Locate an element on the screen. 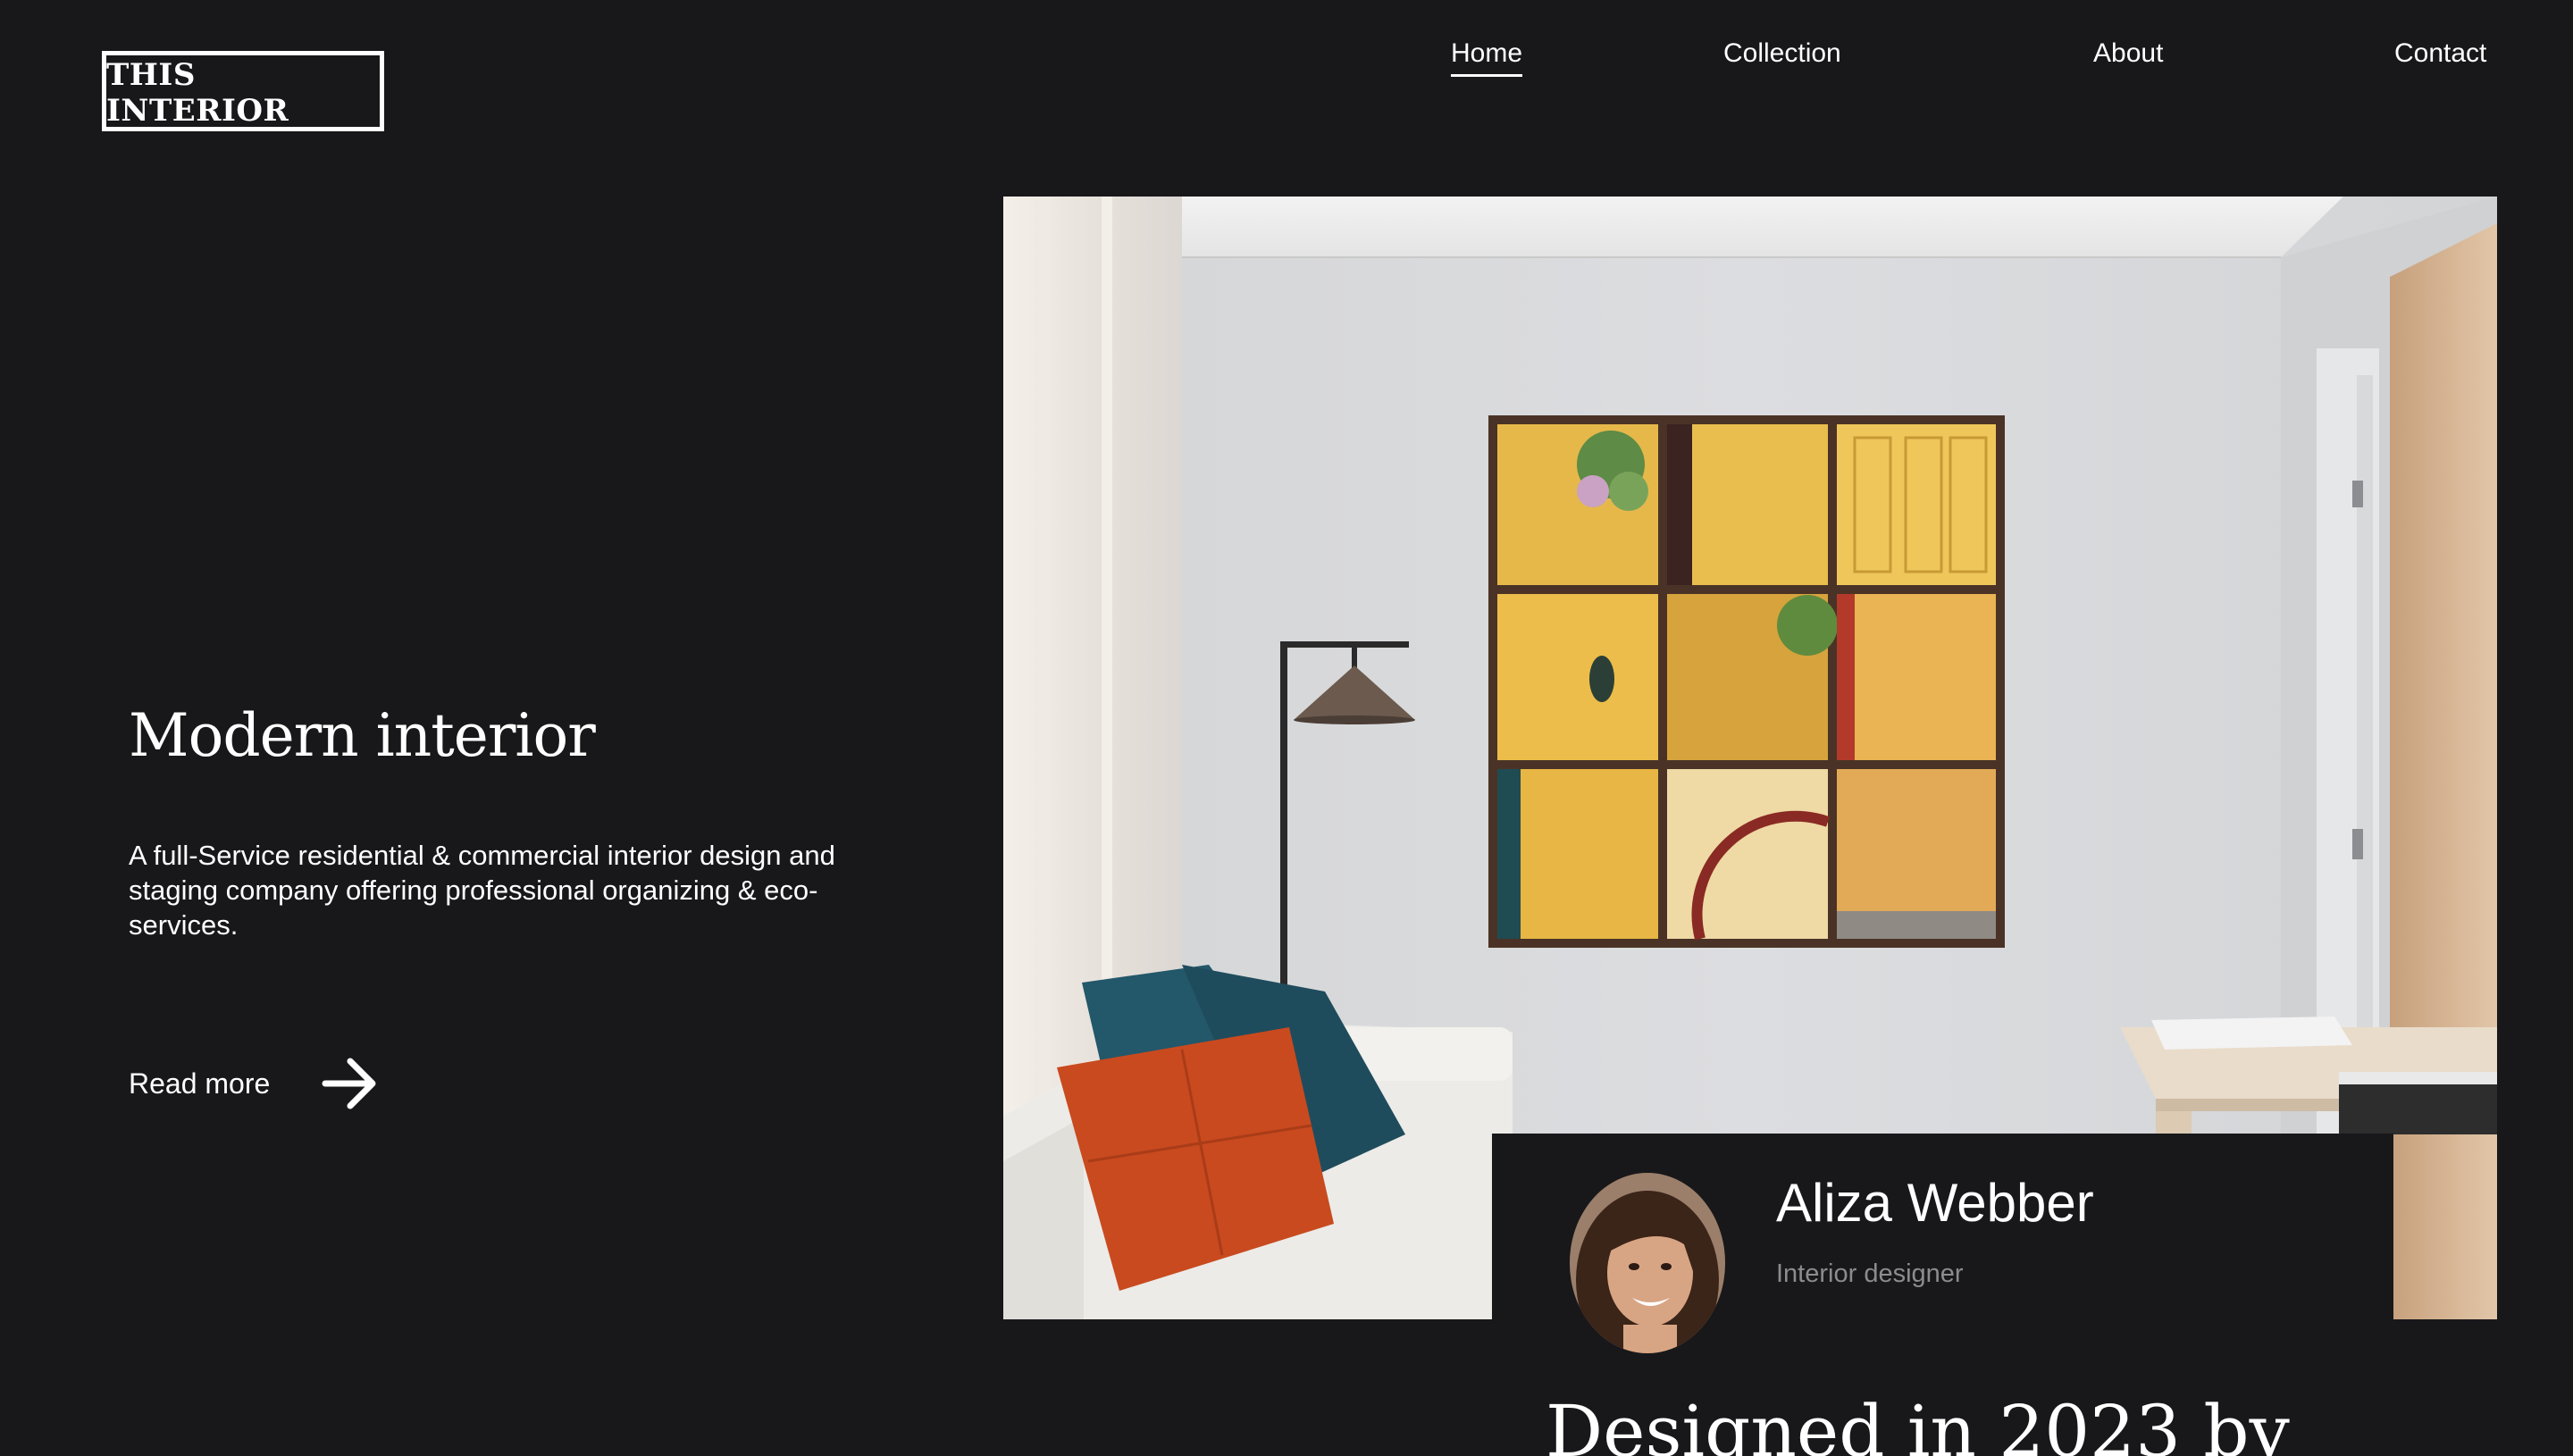 The height and width of the screenshot is (1456, 2573). read-more-link: Read more is located at coordinates (254, 1083).